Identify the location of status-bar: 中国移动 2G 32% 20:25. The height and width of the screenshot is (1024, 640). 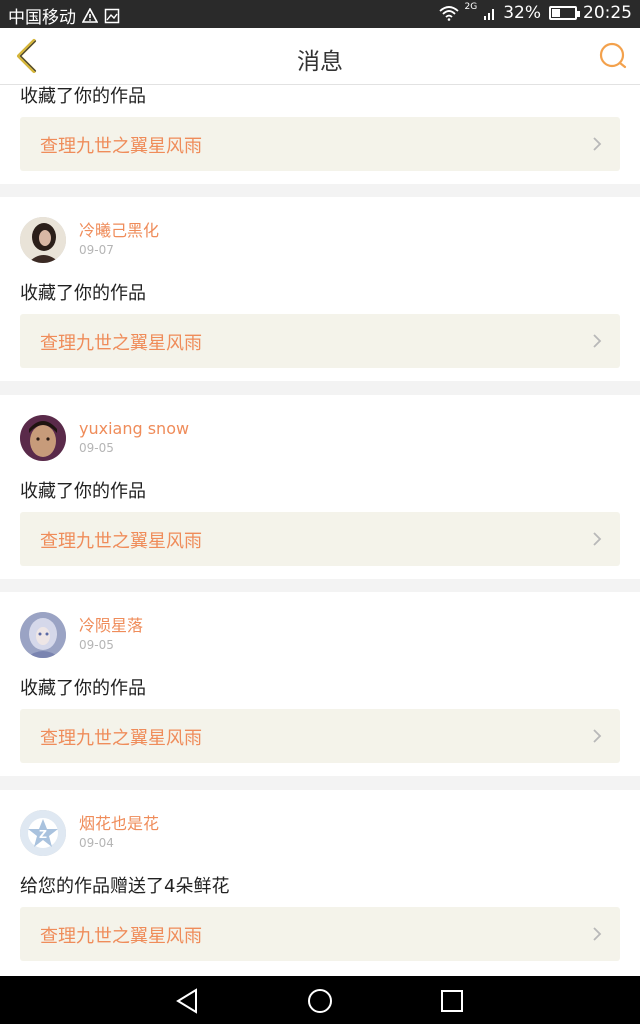
(320, 14).